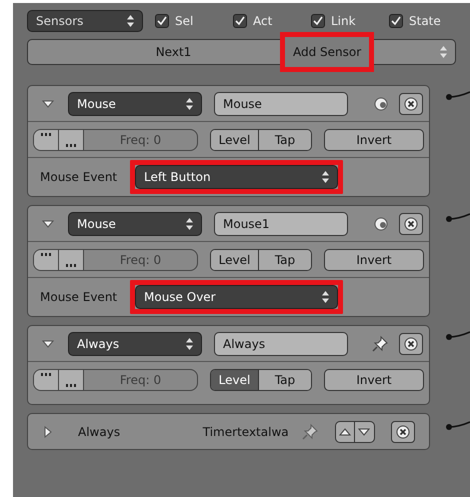 This screenshot has width=470, height=497. I want to click on sensor-type: Always, so click(100, 432).